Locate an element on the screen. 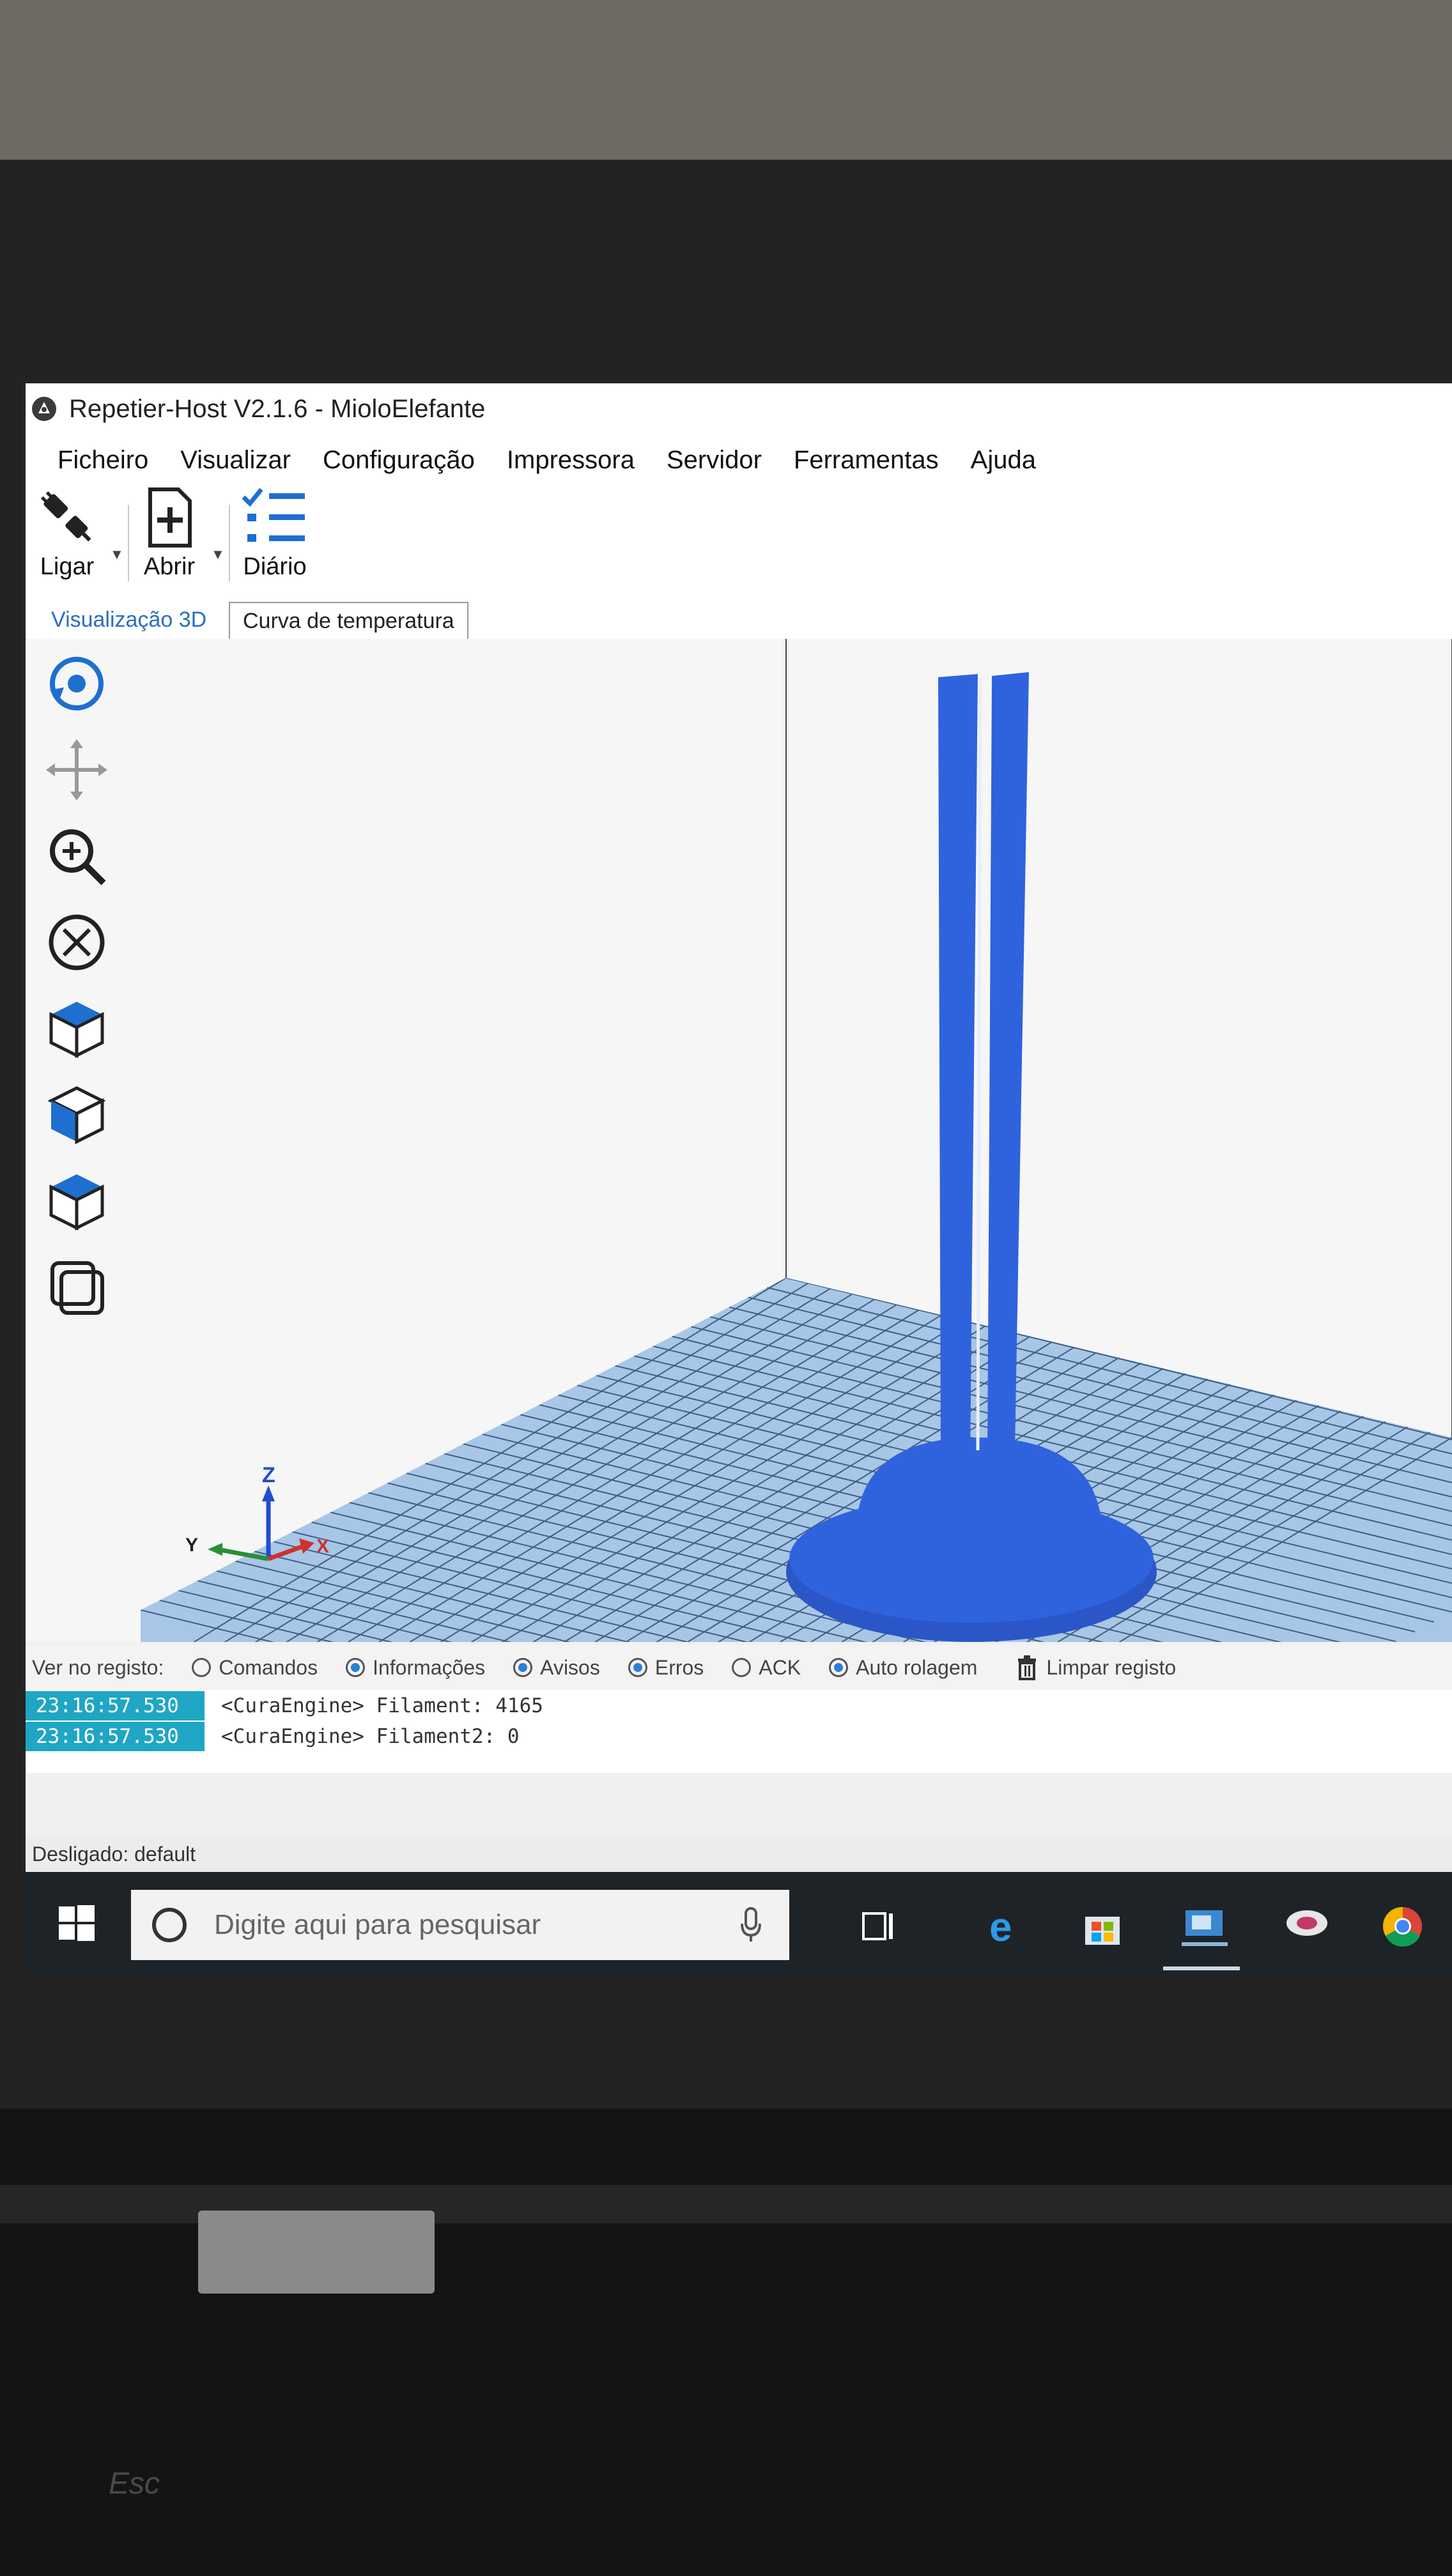 The width and height of the screenshot is (1452, 2576). repetier-app-icon is located at coordinates (44, 409).